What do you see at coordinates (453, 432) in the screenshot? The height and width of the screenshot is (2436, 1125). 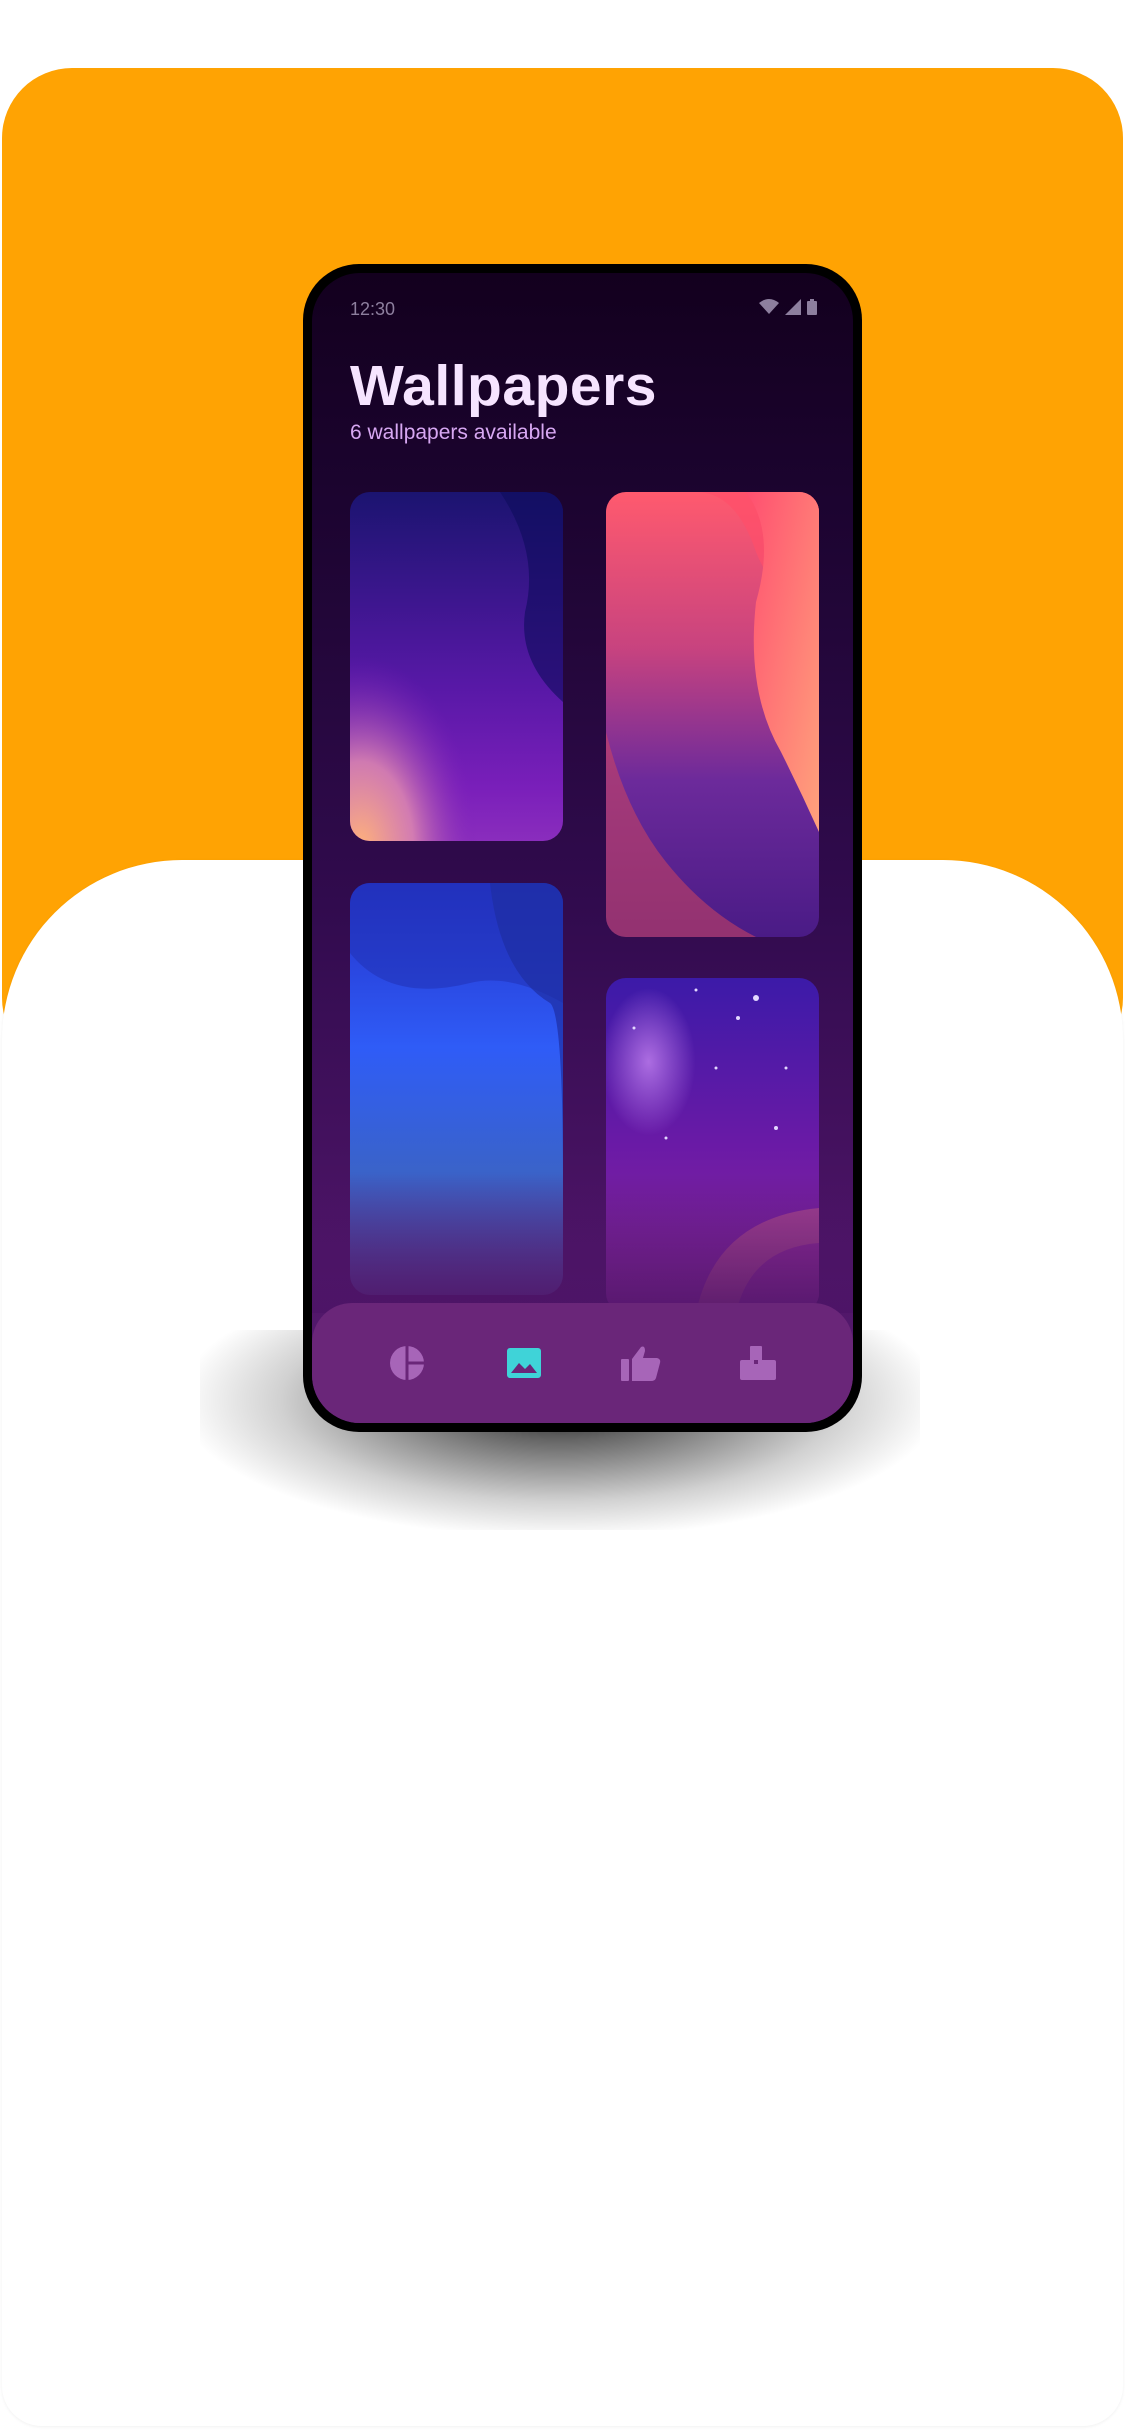 I see `wallpaper-count: 6 wallpapers available` at bounding box center [453, 432].